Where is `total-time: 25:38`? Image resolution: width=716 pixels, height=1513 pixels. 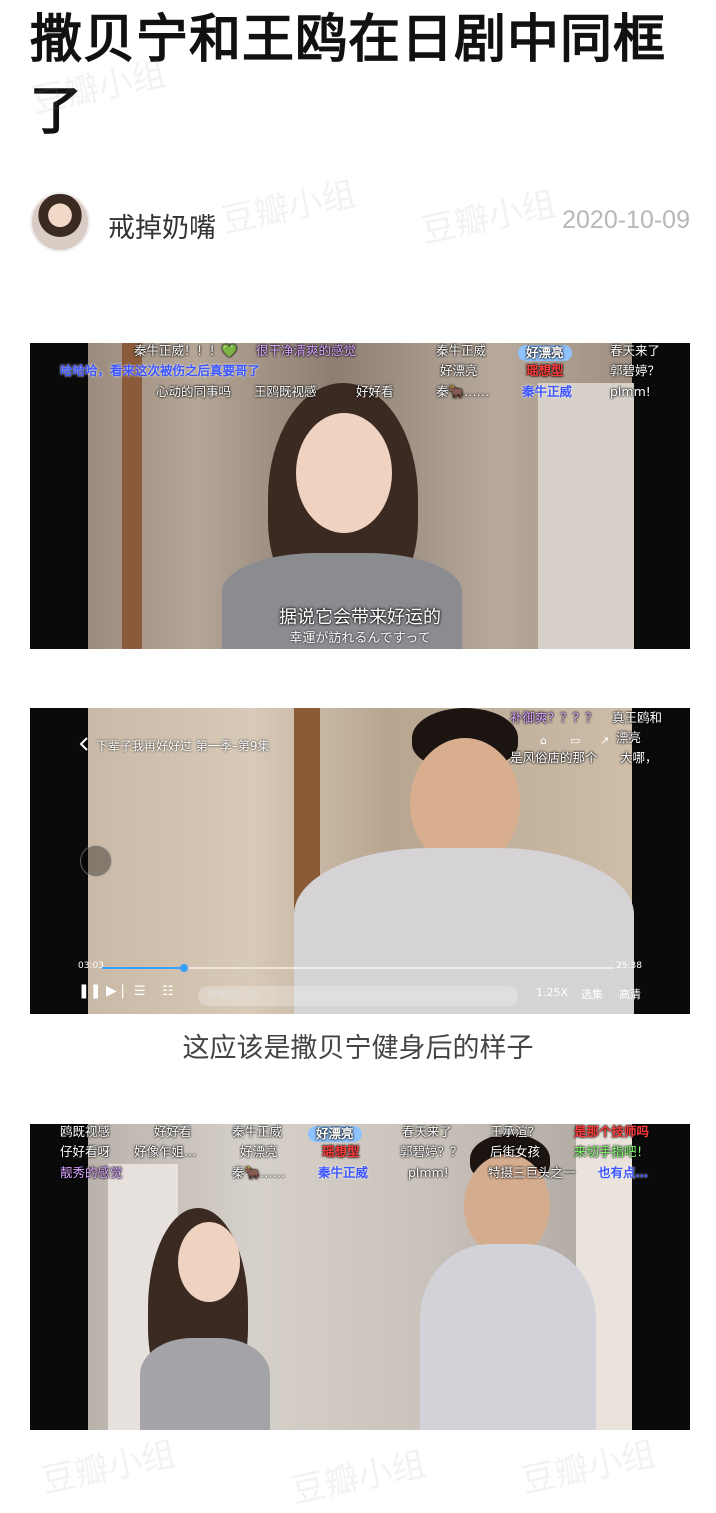 total-time: 25:38 is located at coordinates (629, 966).